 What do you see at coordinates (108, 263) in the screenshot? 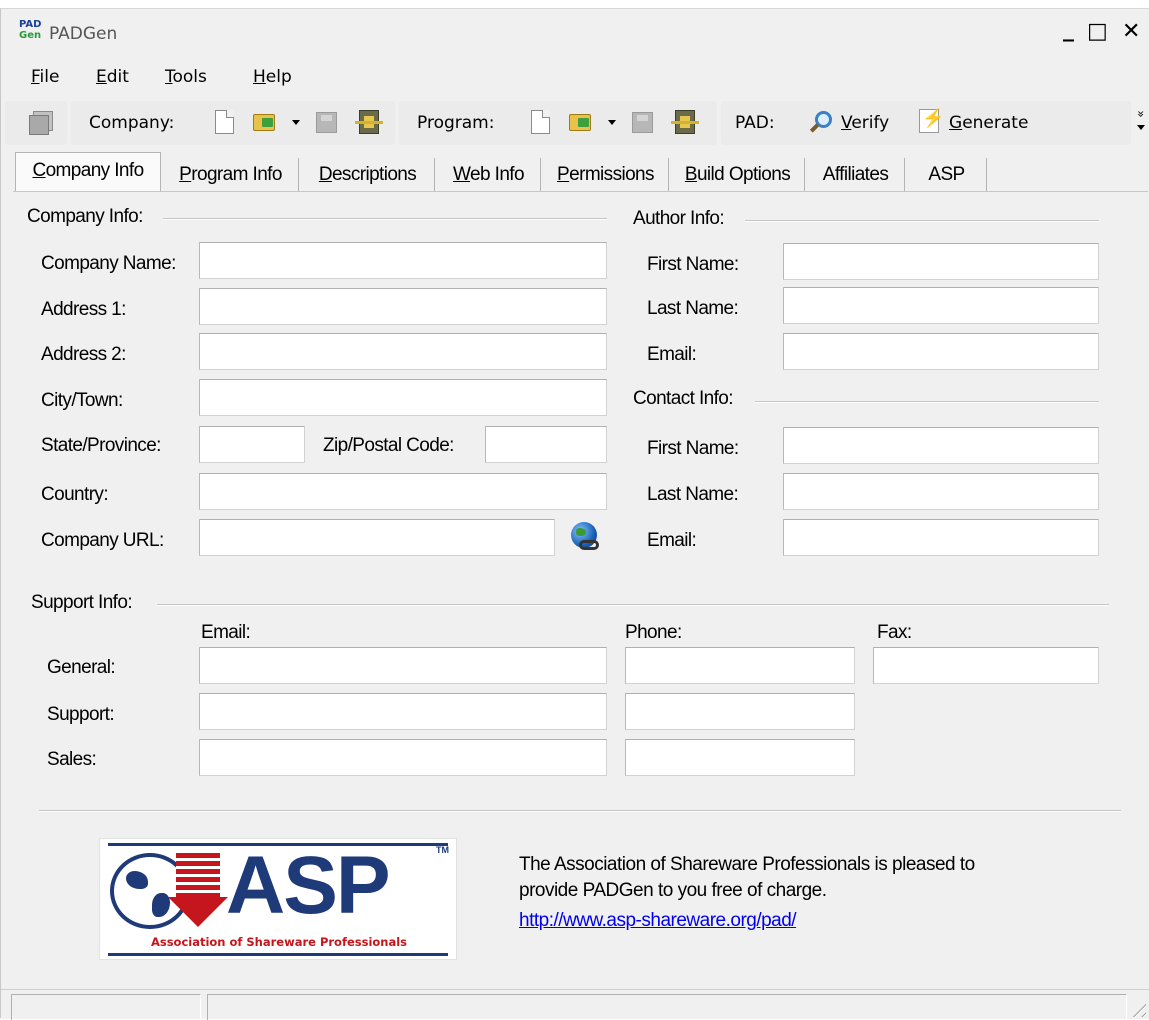
I see `company-name-label: Company Name:` at bounding box center [108, 263].